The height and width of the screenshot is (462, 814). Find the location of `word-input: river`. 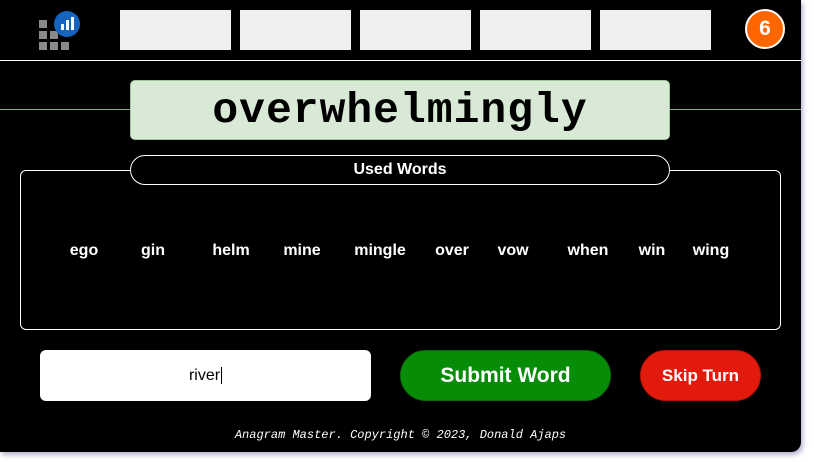

word-input: river is located at coordinates (205, 375).